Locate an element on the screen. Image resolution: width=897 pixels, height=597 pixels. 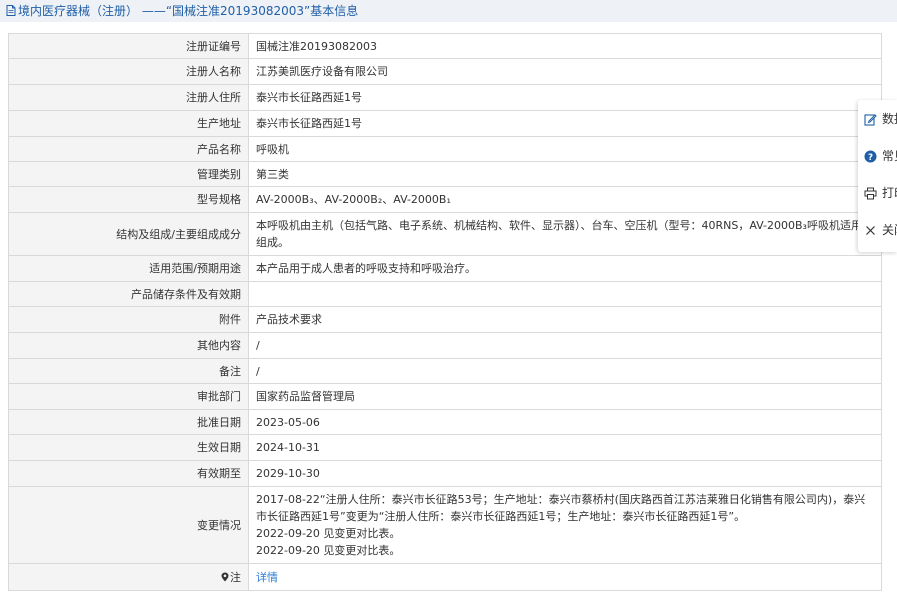
side-item-label: 数据 is located at coordinates (889, 119).